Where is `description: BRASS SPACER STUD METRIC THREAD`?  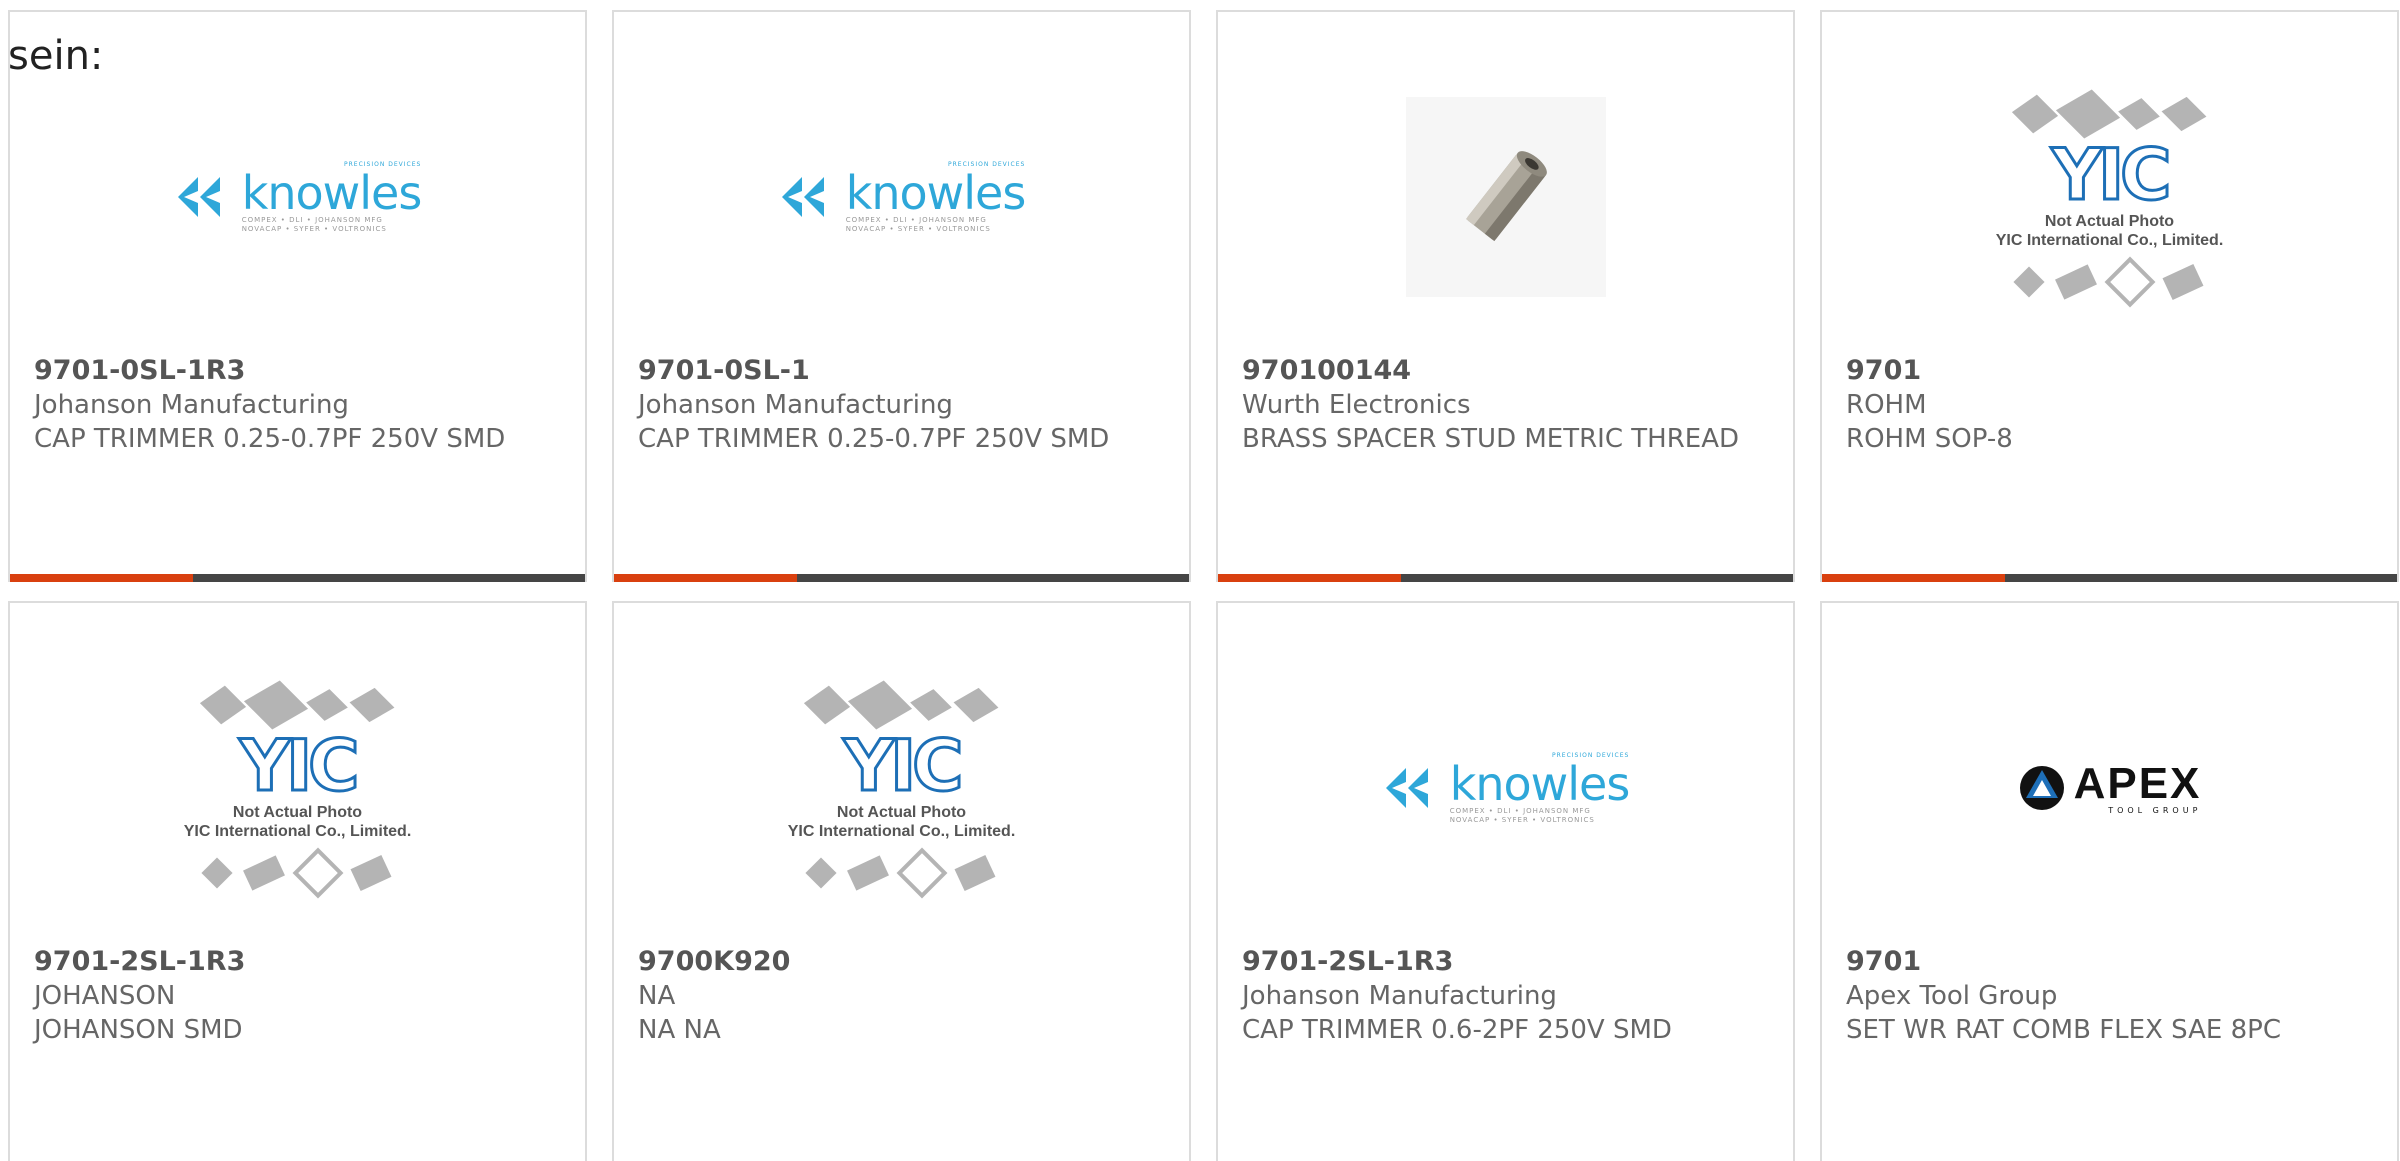
description: BRASS SPACER STUD METRIC THREAD is located at coordinates (1490, 439).